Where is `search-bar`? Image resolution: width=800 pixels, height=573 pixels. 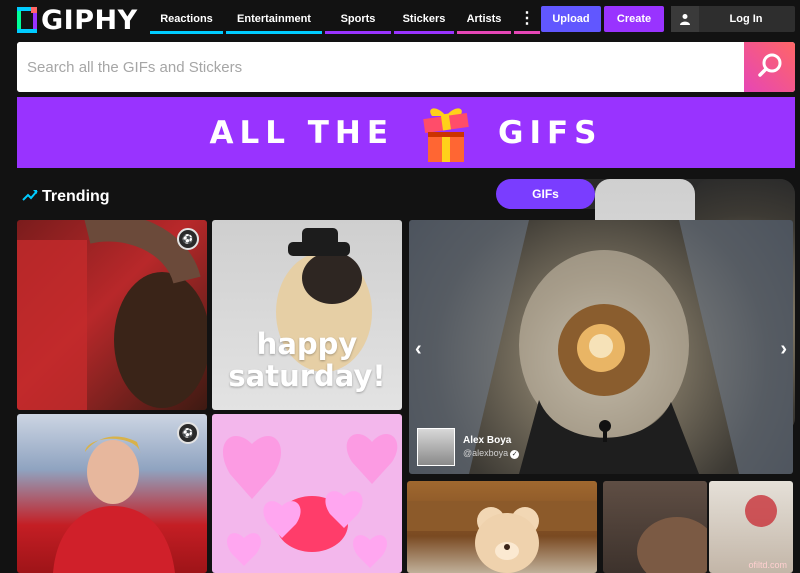
search-bar is located at coordinates (406, 67).